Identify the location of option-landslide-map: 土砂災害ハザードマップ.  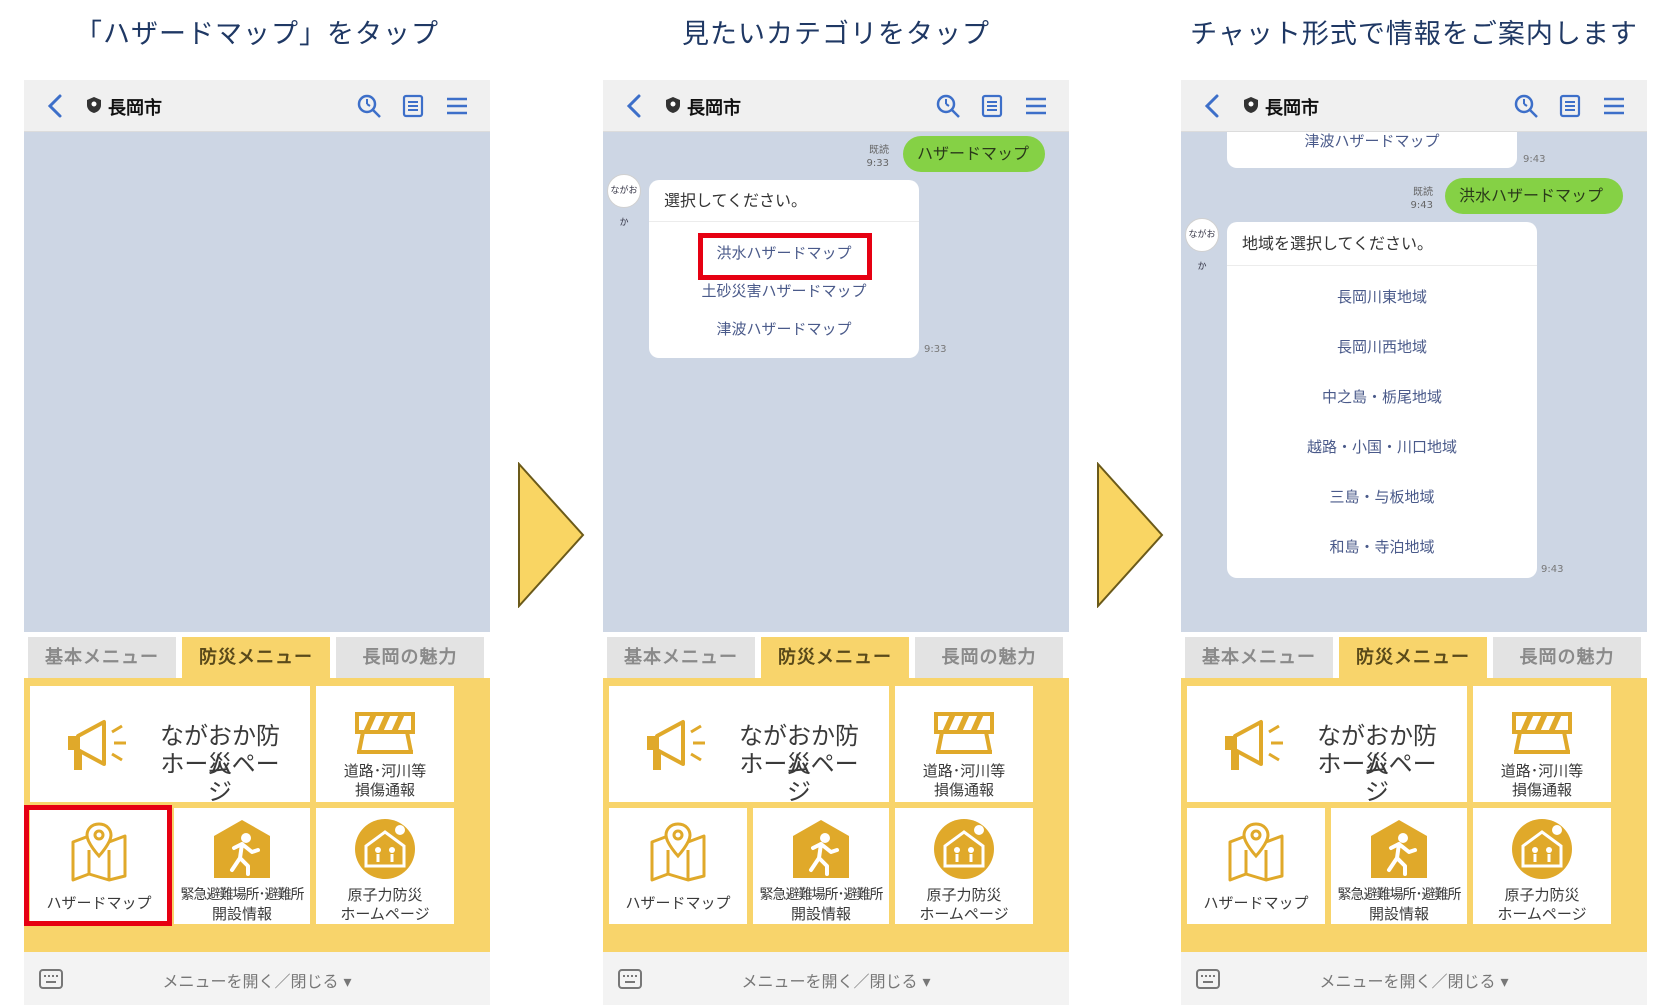
(784, 290).